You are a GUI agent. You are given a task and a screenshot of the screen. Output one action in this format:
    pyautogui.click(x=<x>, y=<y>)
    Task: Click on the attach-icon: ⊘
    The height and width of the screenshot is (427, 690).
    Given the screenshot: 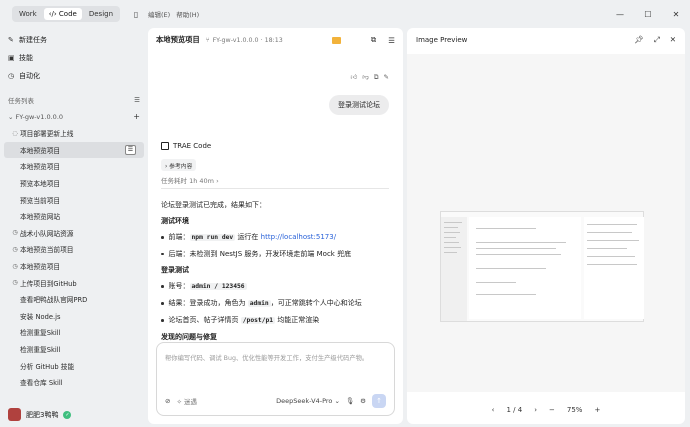 What is the action you would take?
    pyautogui.click(x=167, y=401)
    